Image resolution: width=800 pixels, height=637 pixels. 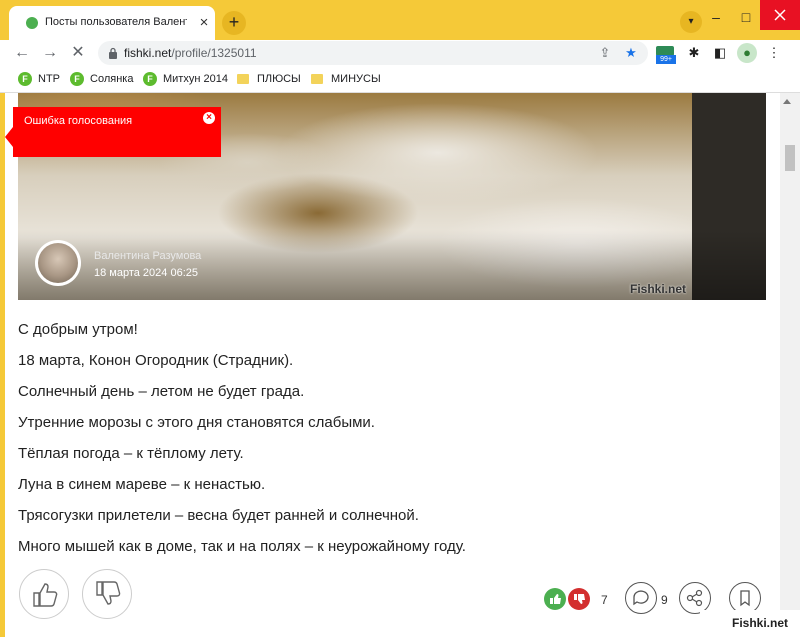 What do you see at coordinates (790, 365) in the screenshot?
I see `scrollbar` at bounding box center [790, 365].